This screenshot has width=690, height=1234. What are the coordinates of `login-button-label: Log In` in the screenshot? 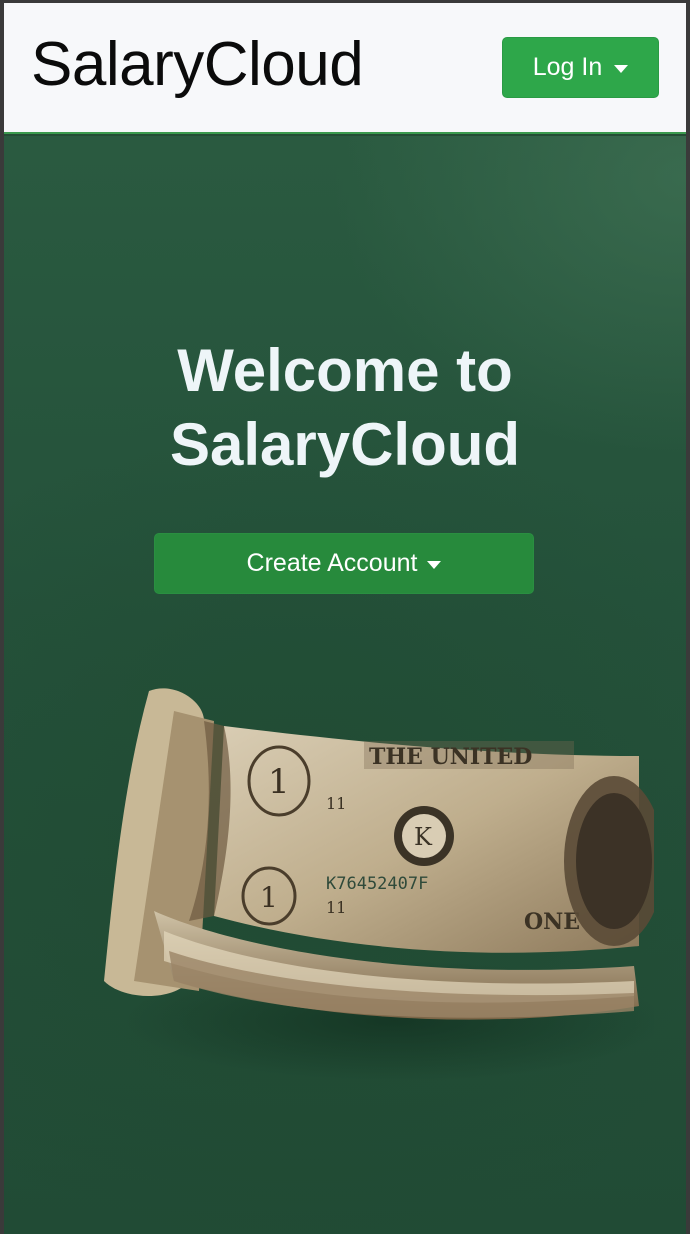 It's located at (567, 67).